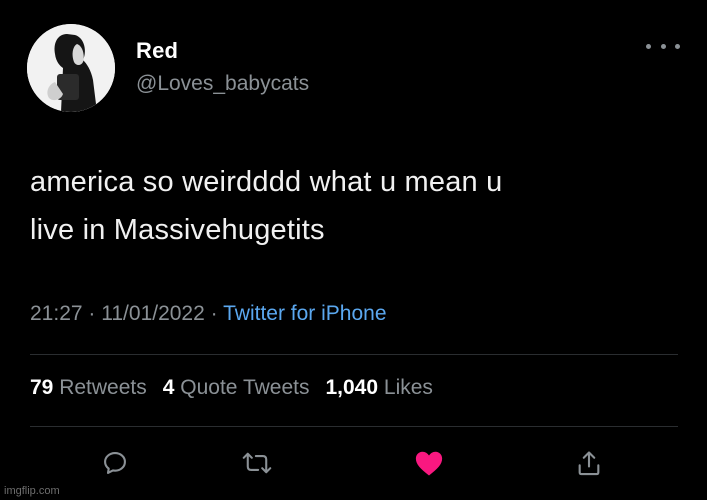 The height and width of the screenshot is (500, 707). I want to click on reply-button, so click(115, 463).